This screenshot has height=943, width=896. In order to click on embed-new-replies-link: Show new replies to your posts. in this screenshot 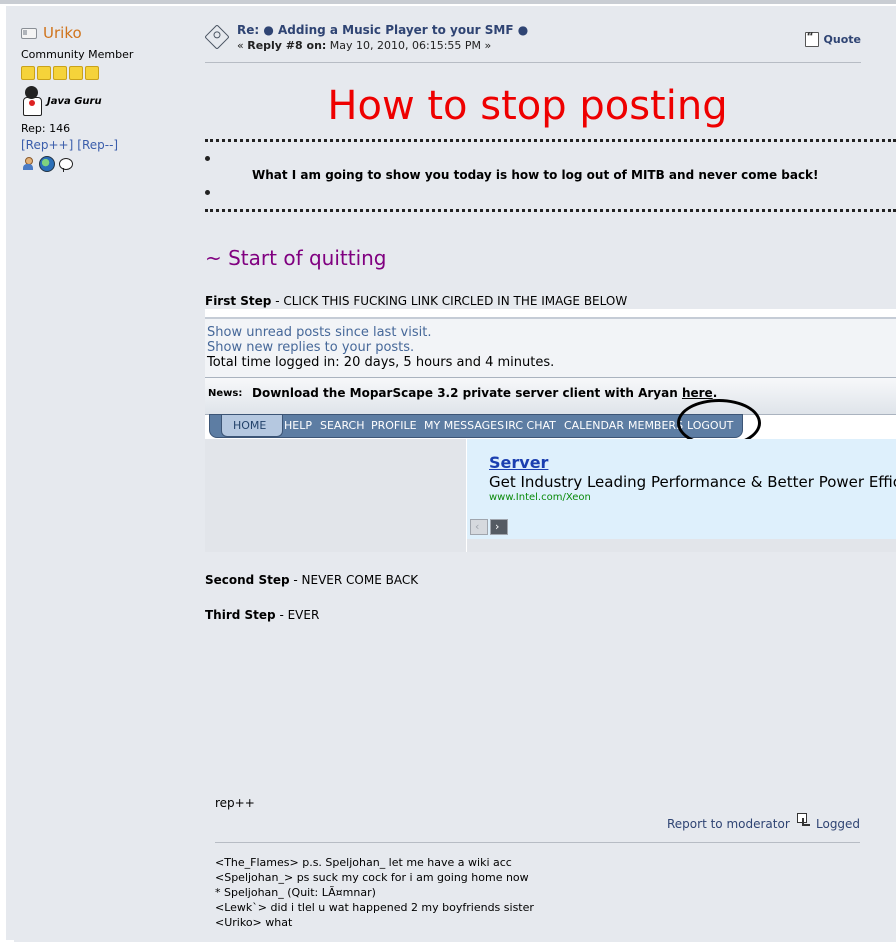, I will do `click(311, 347)`.